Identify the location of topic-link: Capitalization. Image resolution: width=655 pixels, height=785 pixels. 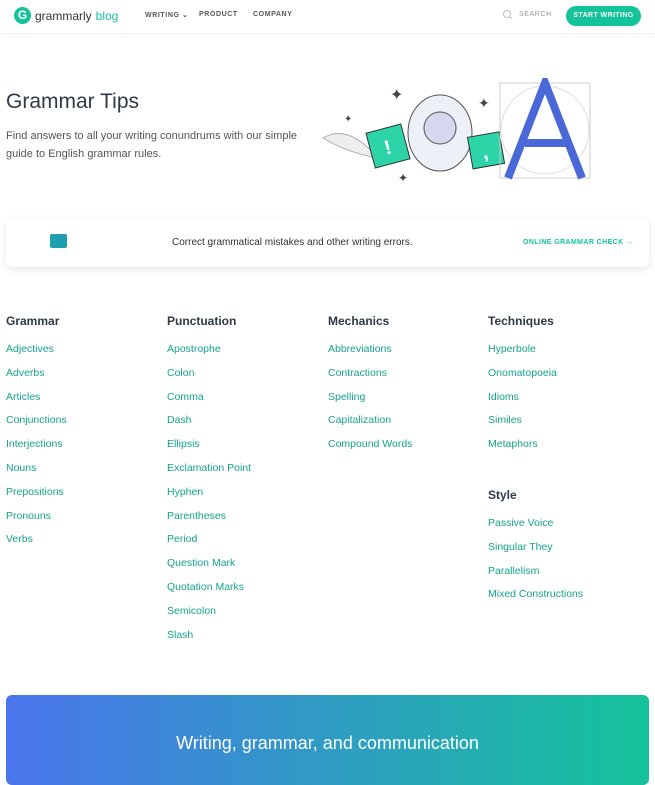
(370, 426).